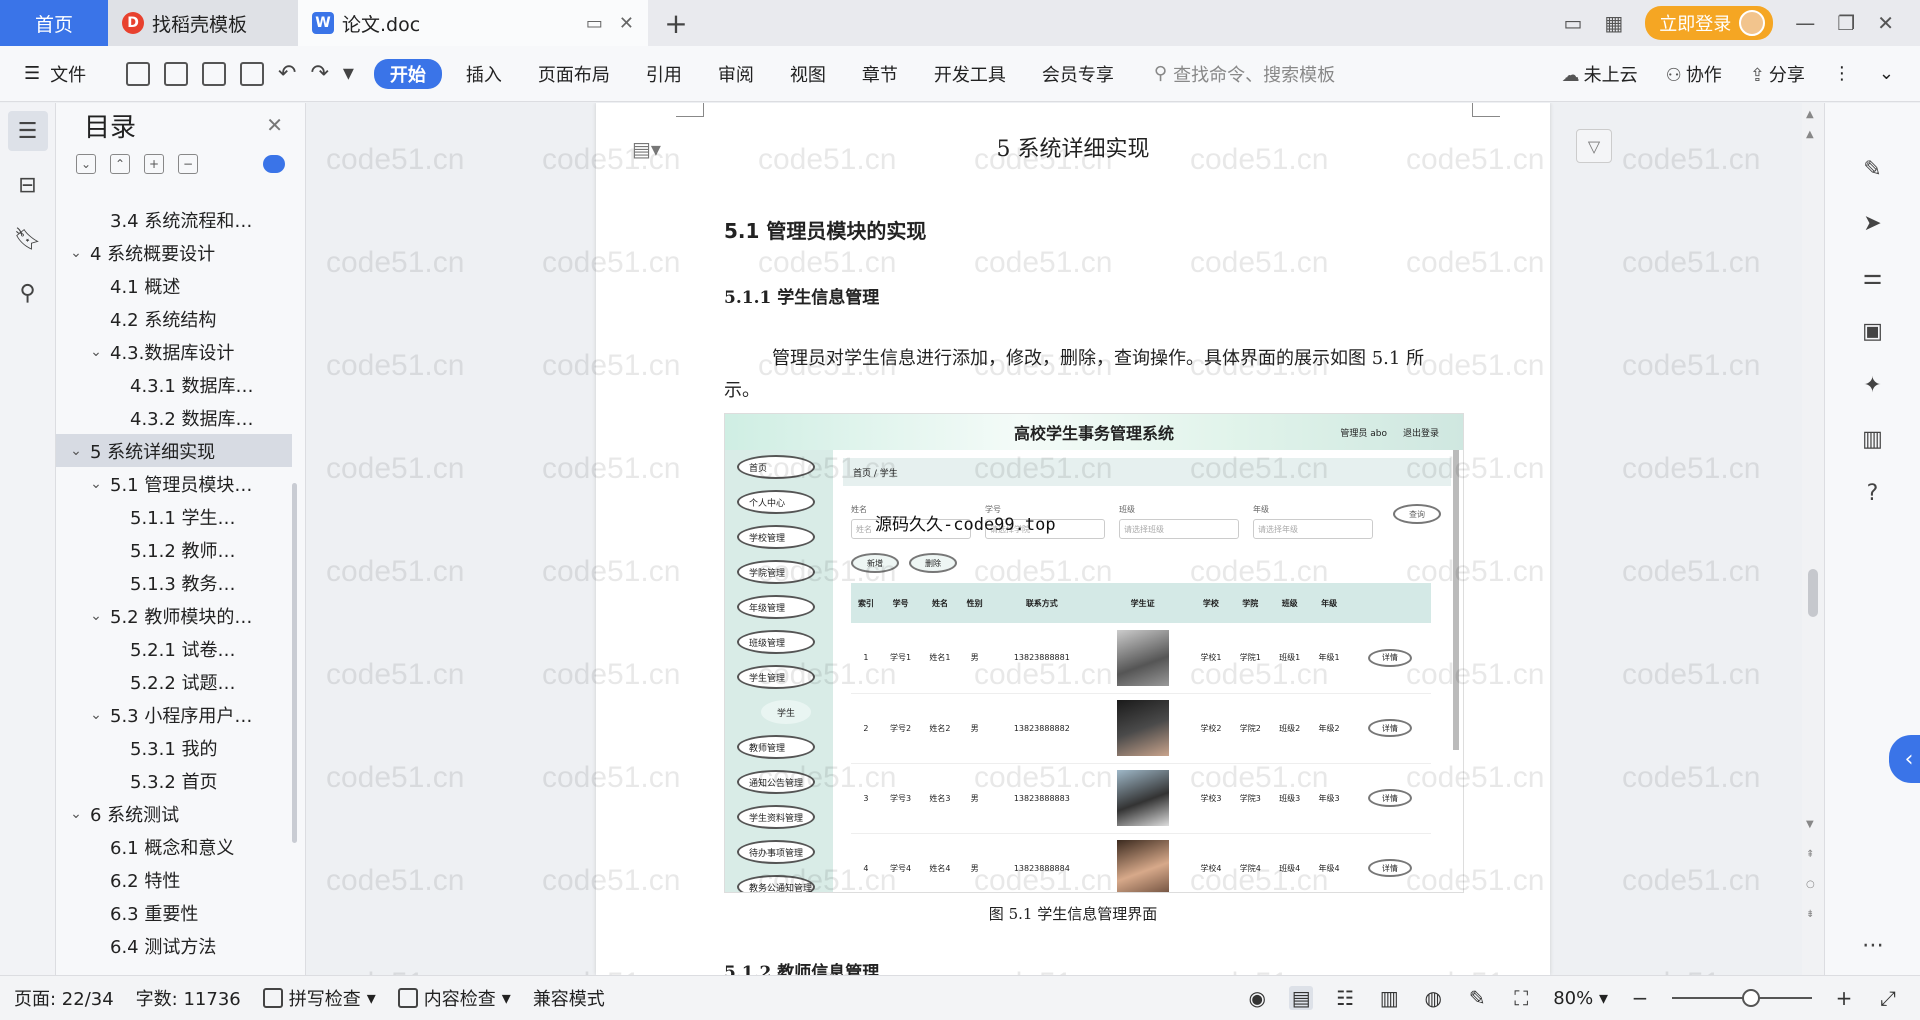 This screenshot has width=1920, height=1020. What do you see at coordinates (28, 239) in the screenshot?
I see `bookmark-icon: 🔖︎` at bounding box center [28, 239].